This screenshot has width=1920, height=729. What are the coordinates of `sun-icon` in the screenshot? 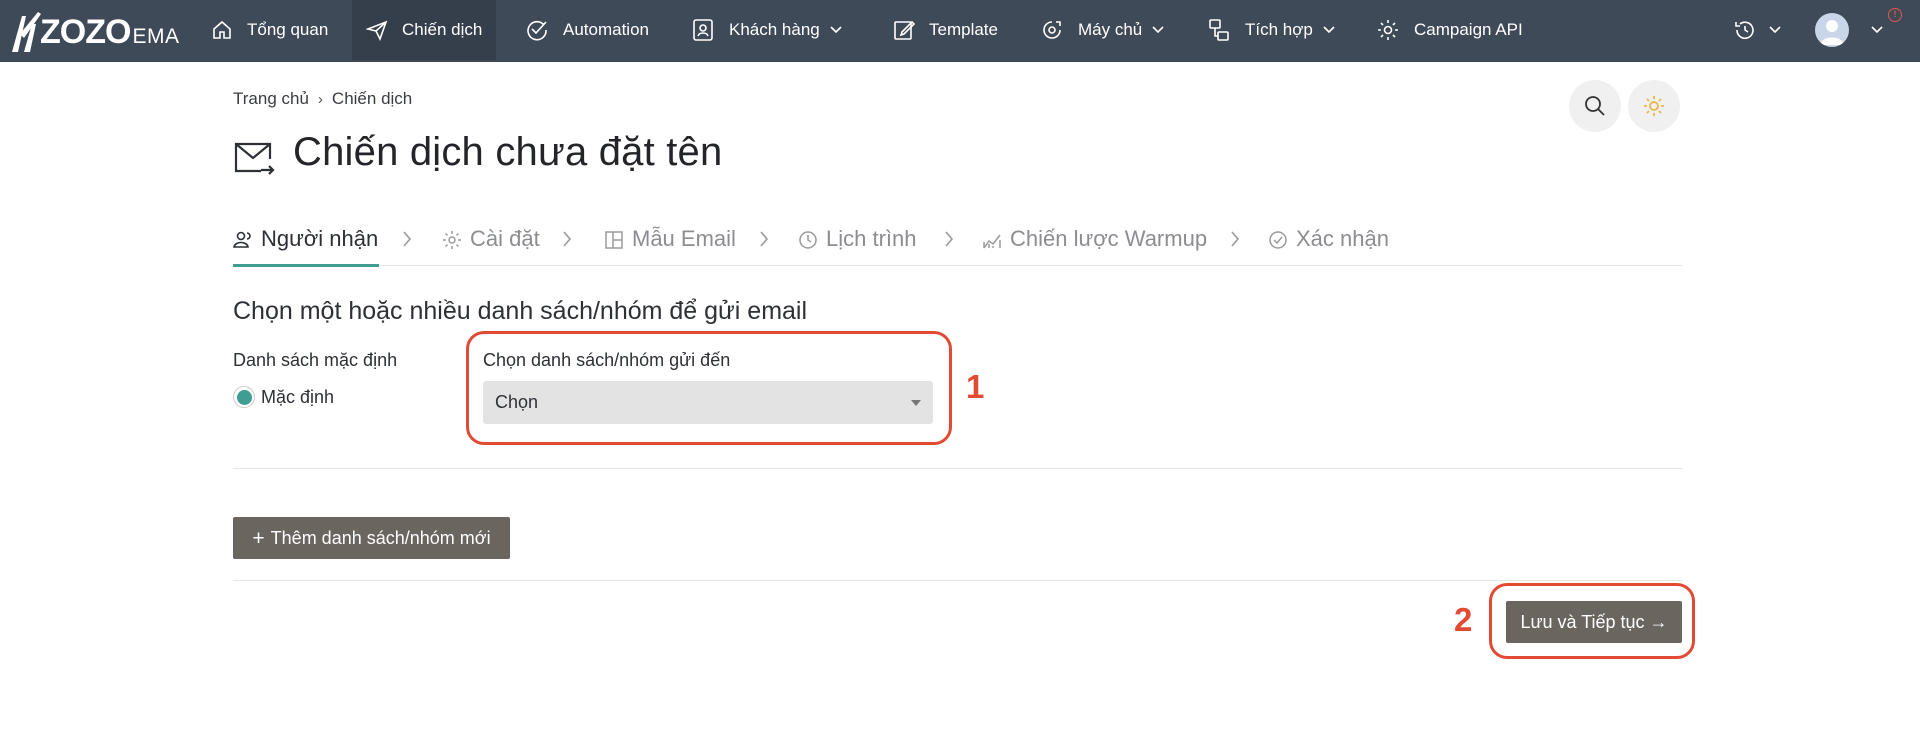 It's located at (1654, 106).